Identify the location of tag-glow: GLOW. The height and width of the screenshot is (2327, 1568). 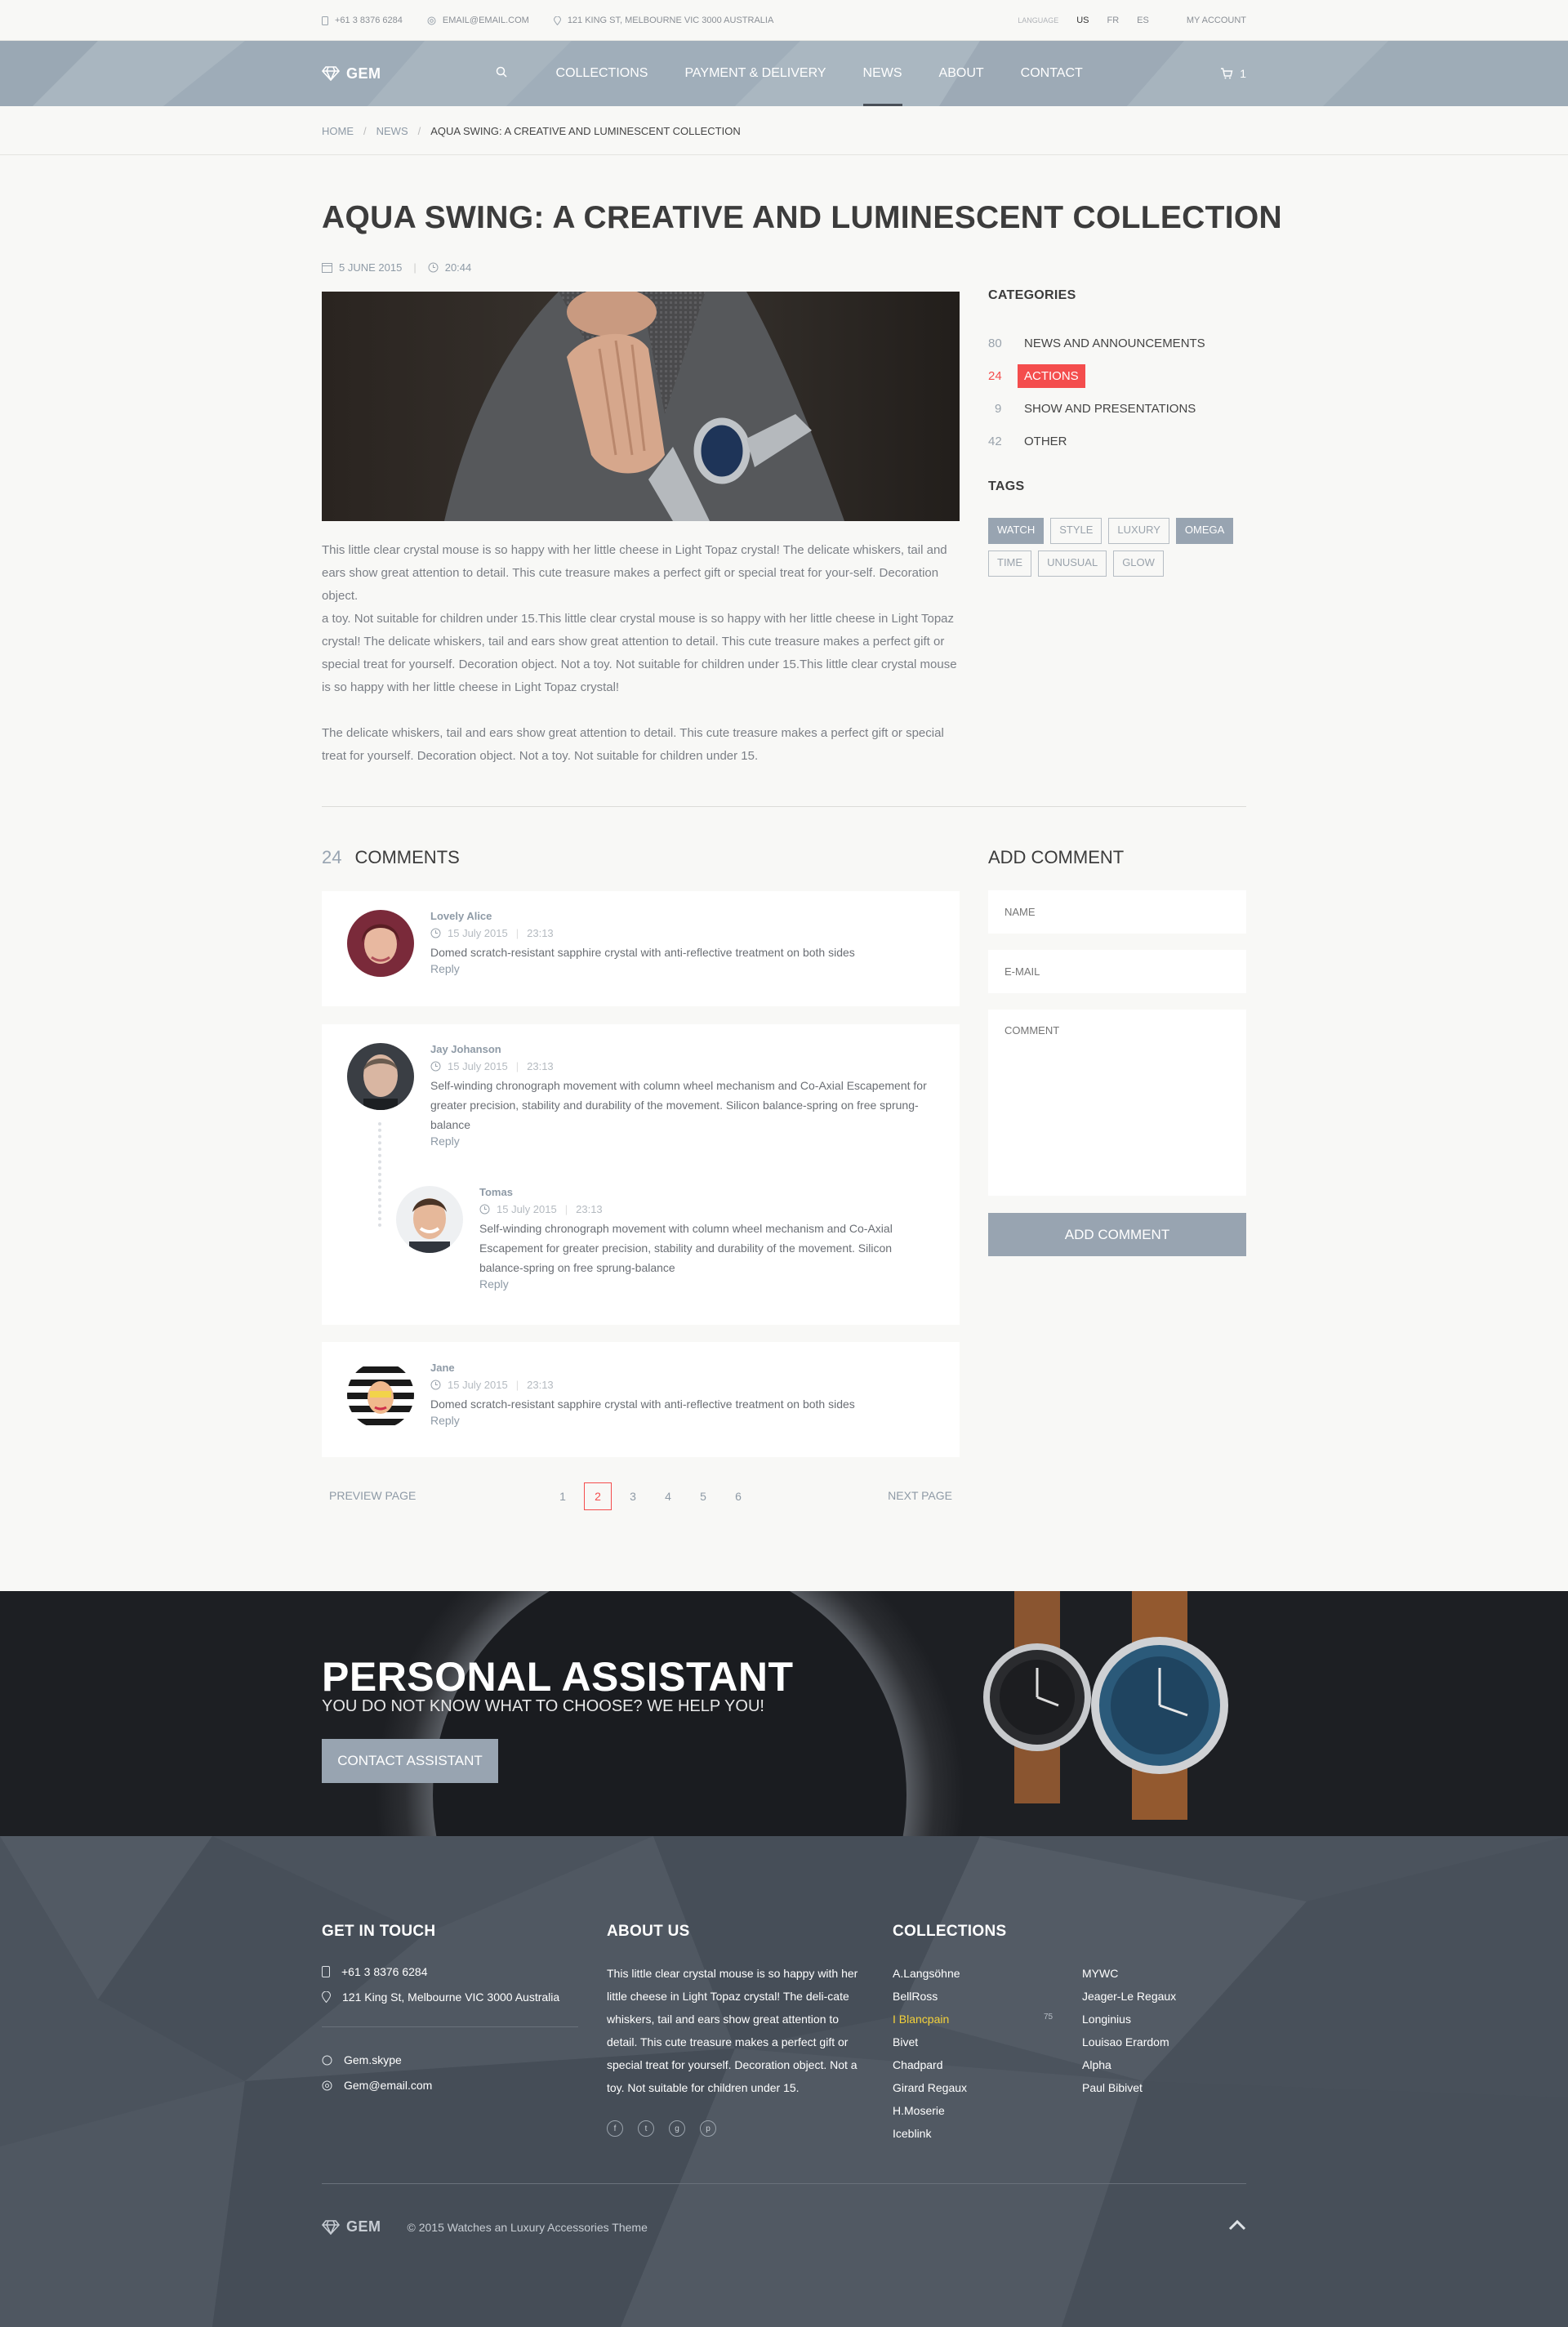
(1138, 564).